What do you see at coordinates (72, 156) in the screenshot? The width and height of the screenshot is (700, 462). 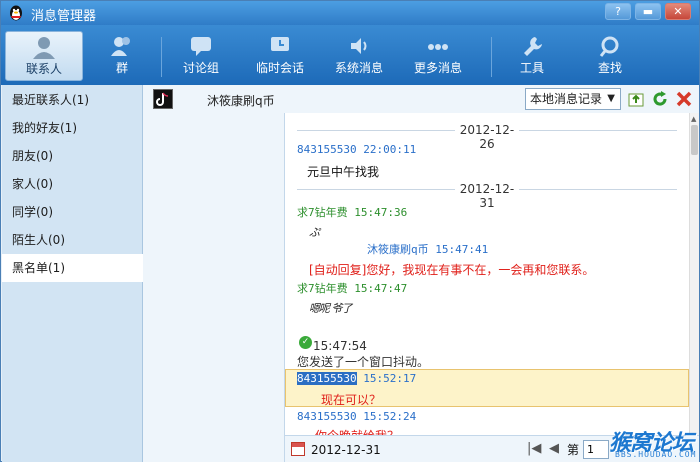 I see `sidebar-item-pengyou: 朋友(0)` at bounding box center [72, 156].